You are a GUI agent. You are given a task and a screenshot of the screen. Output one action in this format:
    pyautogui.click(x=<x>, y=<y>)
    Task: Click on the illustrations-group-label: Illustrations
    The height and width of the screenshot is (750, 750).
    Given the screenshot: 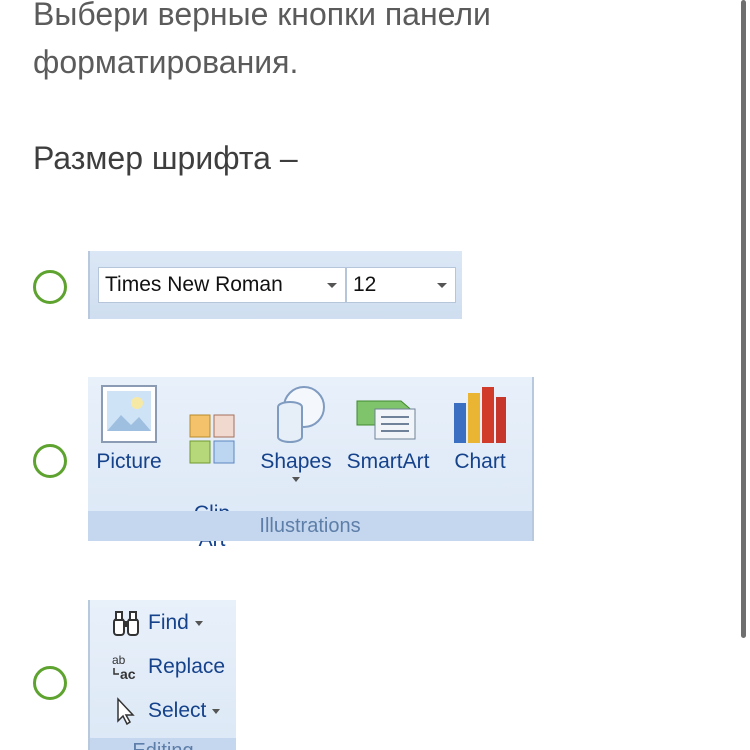 What is the action you would take?
    pyautogui.click(x=310, y=526)
    